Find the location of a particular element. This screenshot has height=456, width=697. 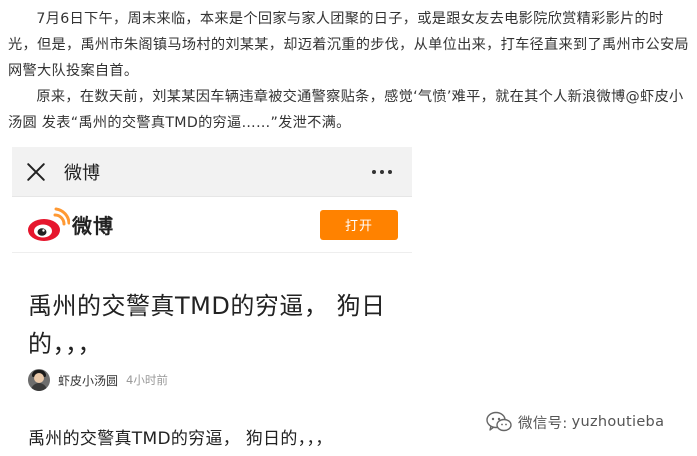

avatar is located at coordinates (39, 380).